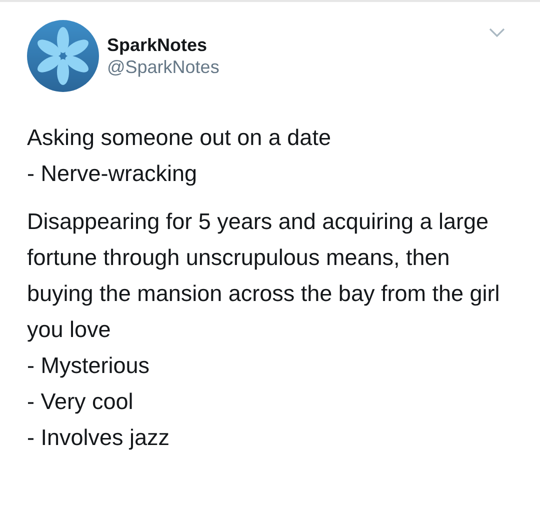 This screenshot has width=540, height=518. I want to click on tweet-text: Asking someone out on a date, so click(179, 138).